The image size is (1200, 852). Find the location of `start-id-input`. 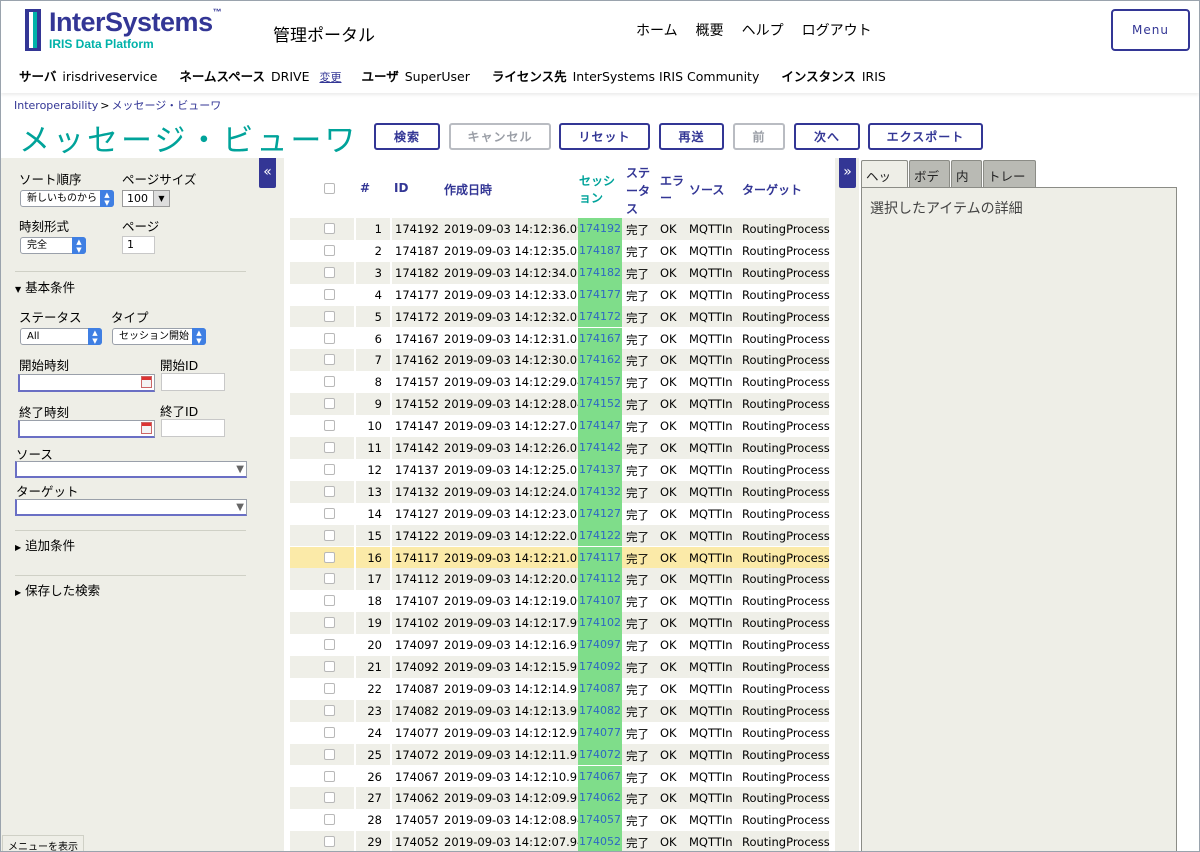

start-id-input is located at coordinates (193, 382).